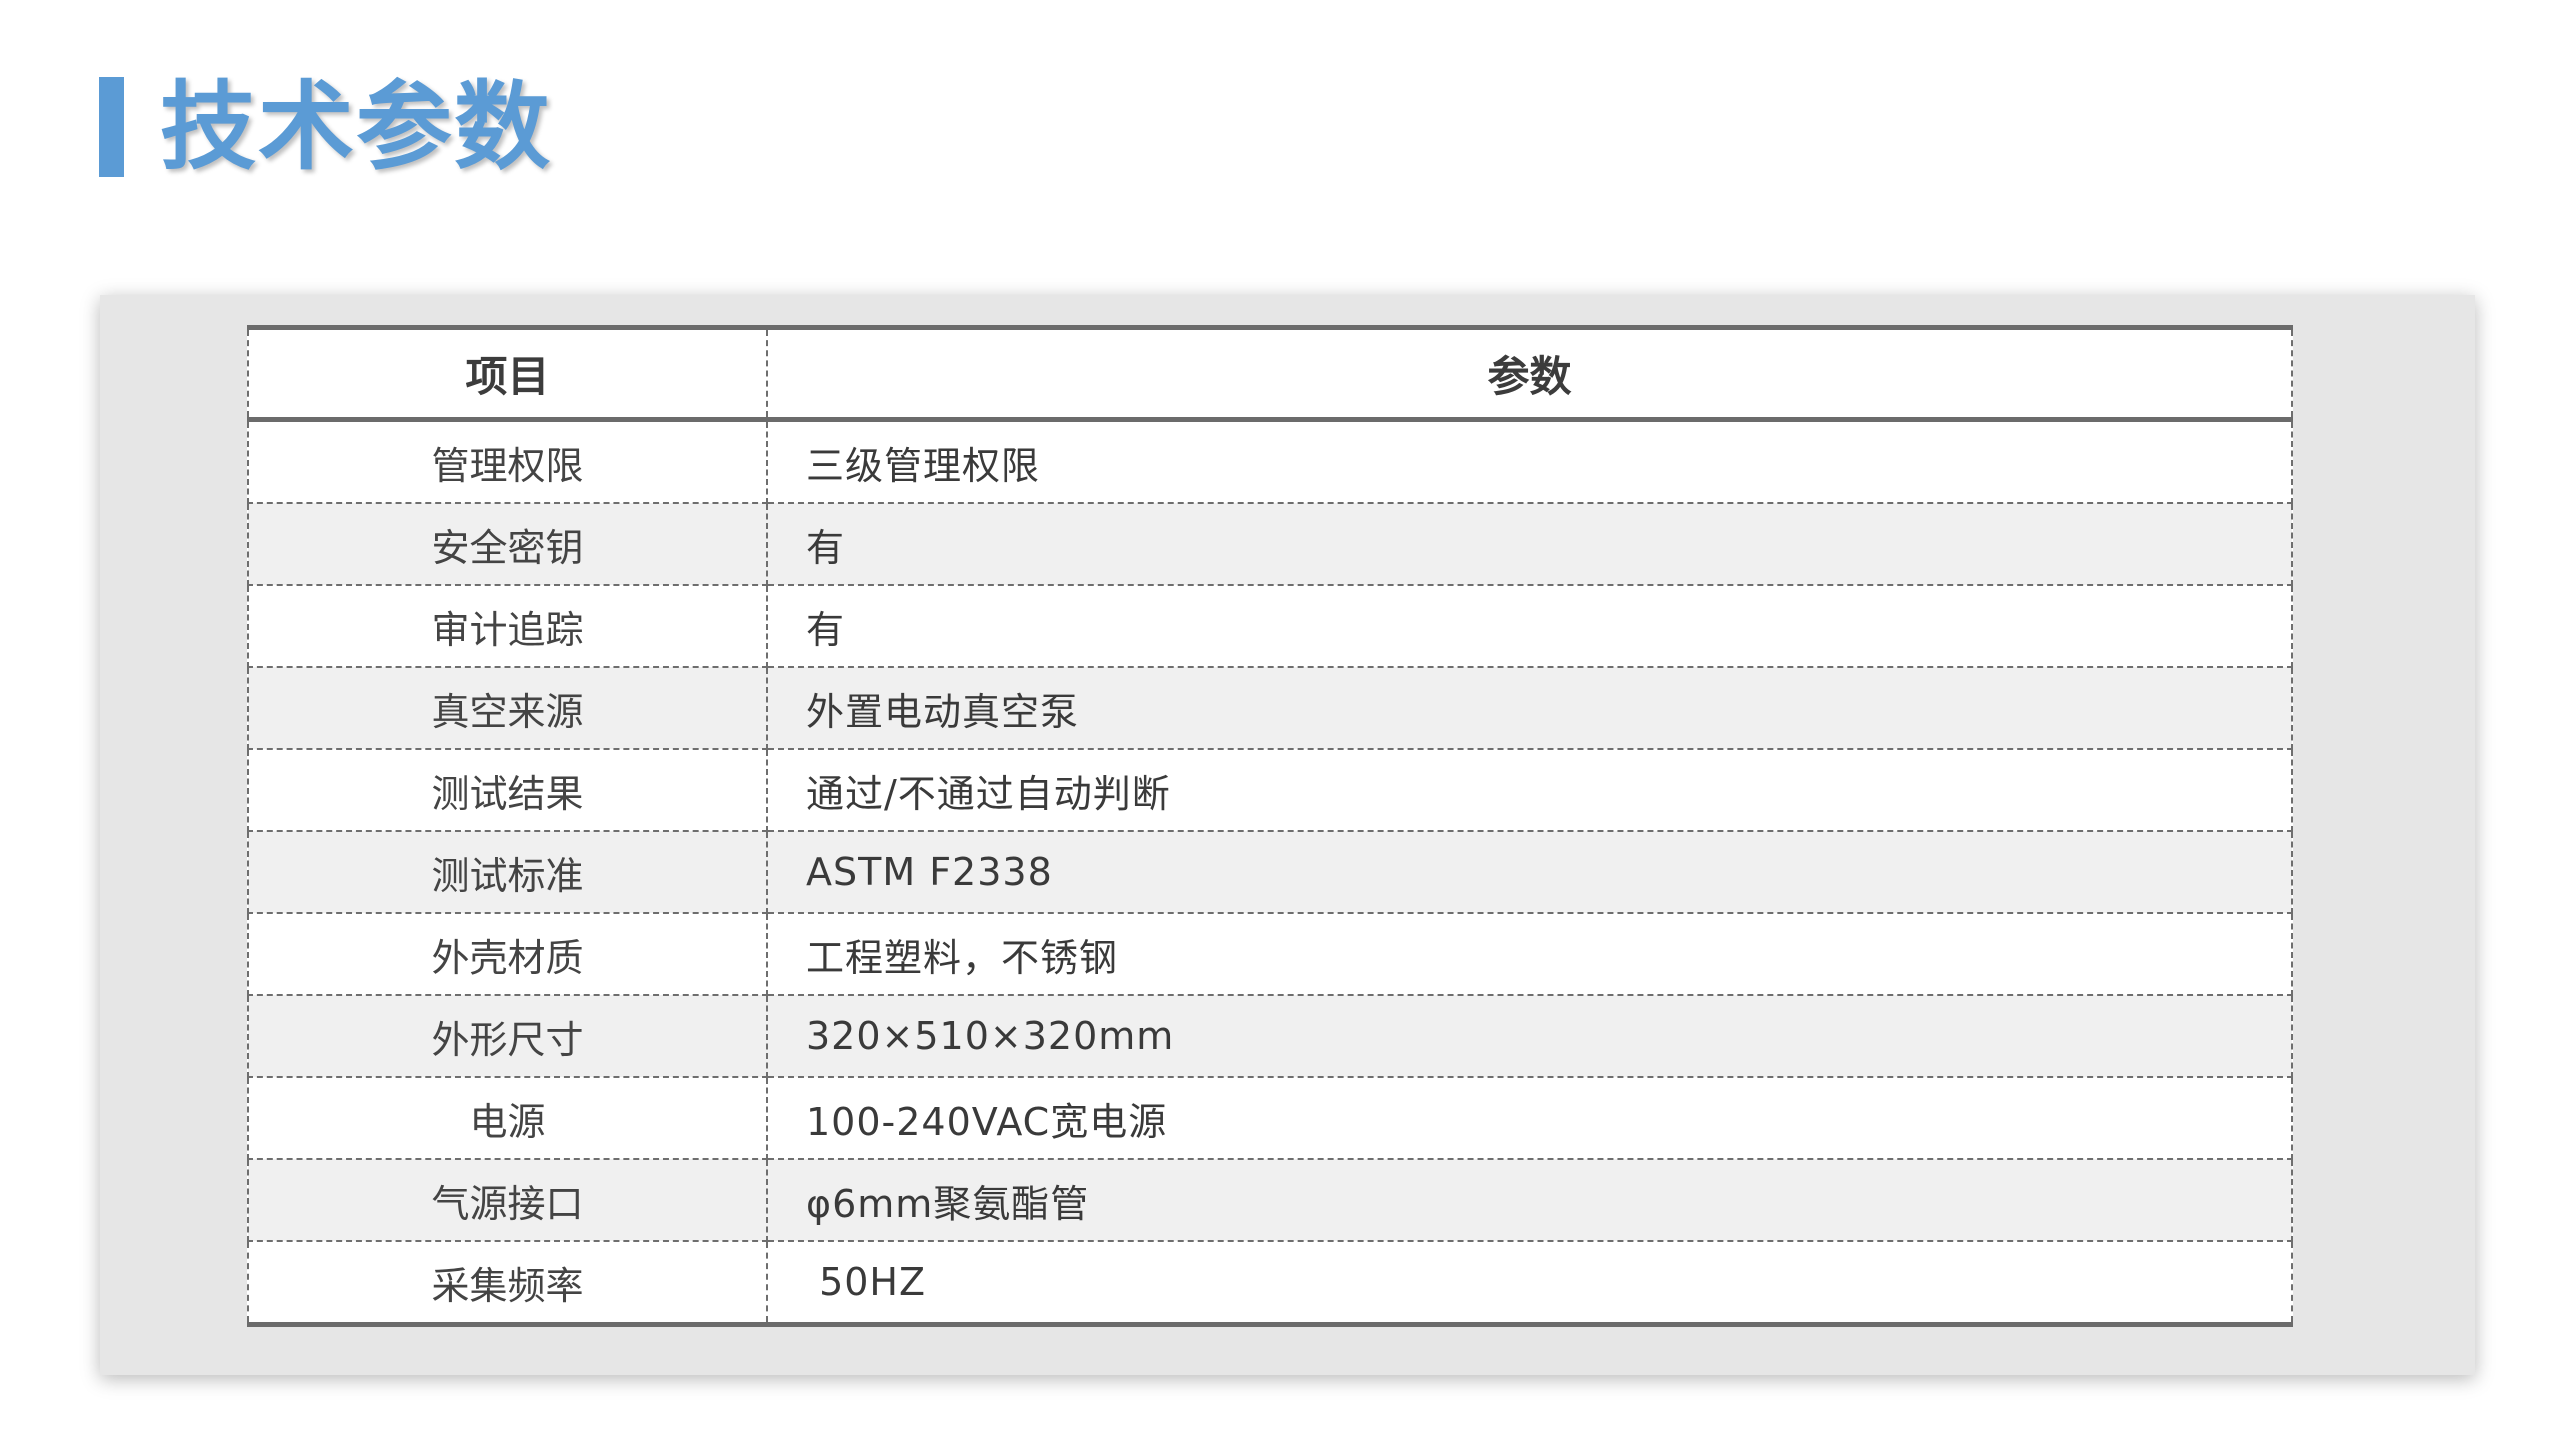 This screenshot has height=1440, width=2560. I want to click on title-accent-bar, so click(111, 127).